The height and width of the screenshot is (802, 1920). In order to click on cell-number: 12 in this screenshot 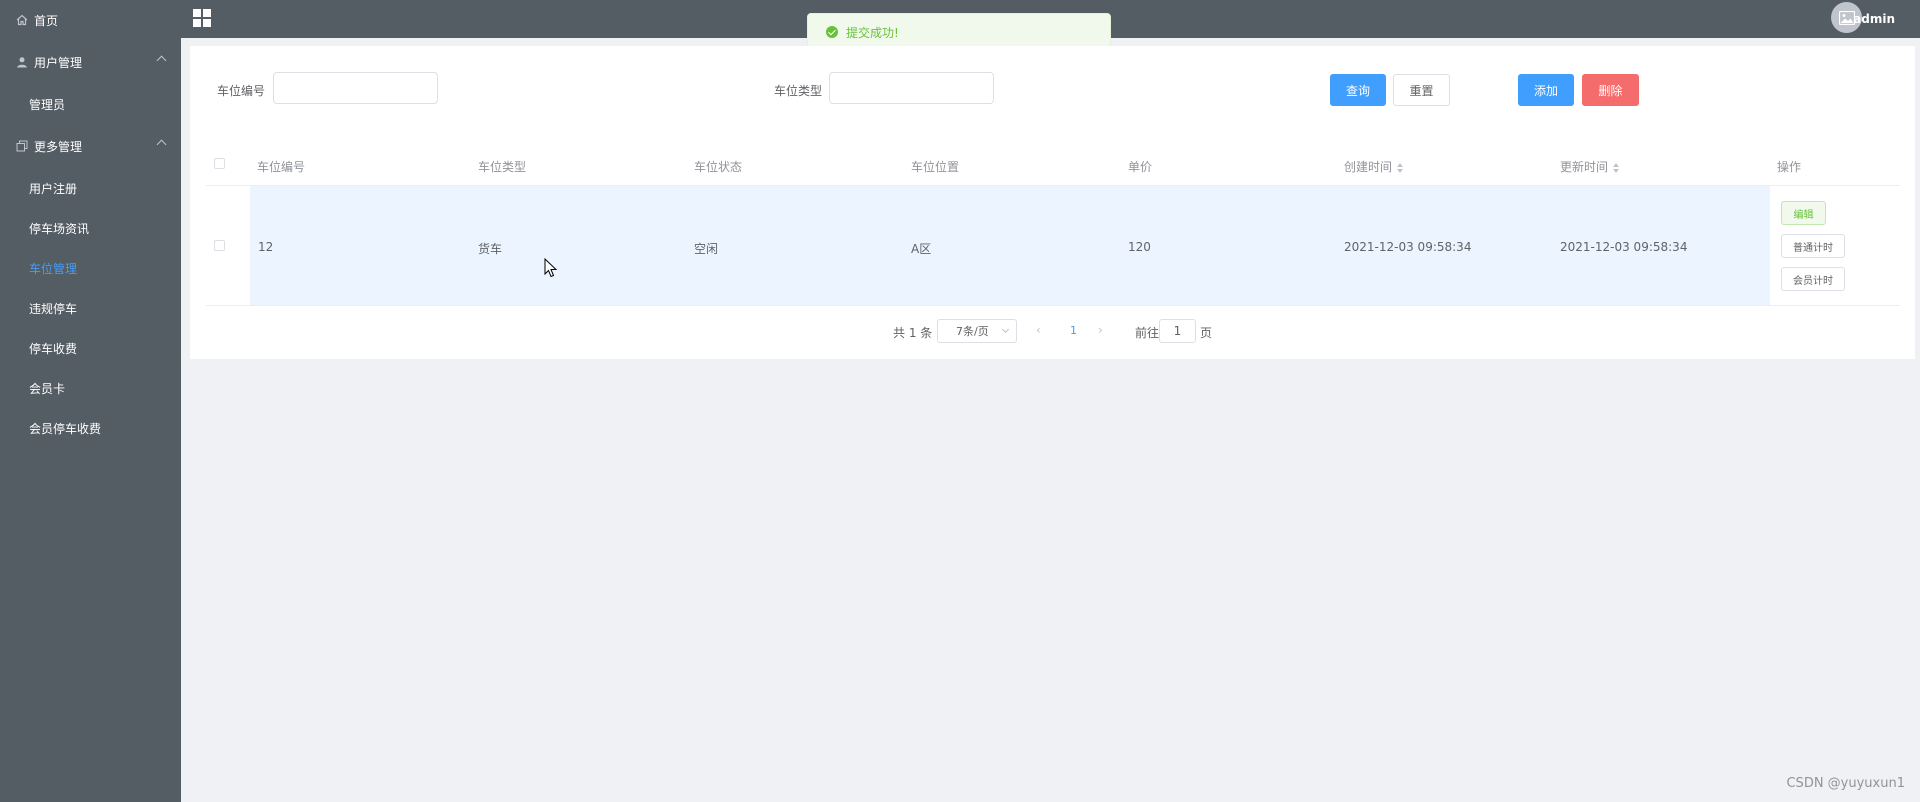, I will do `click(266, 247)`.